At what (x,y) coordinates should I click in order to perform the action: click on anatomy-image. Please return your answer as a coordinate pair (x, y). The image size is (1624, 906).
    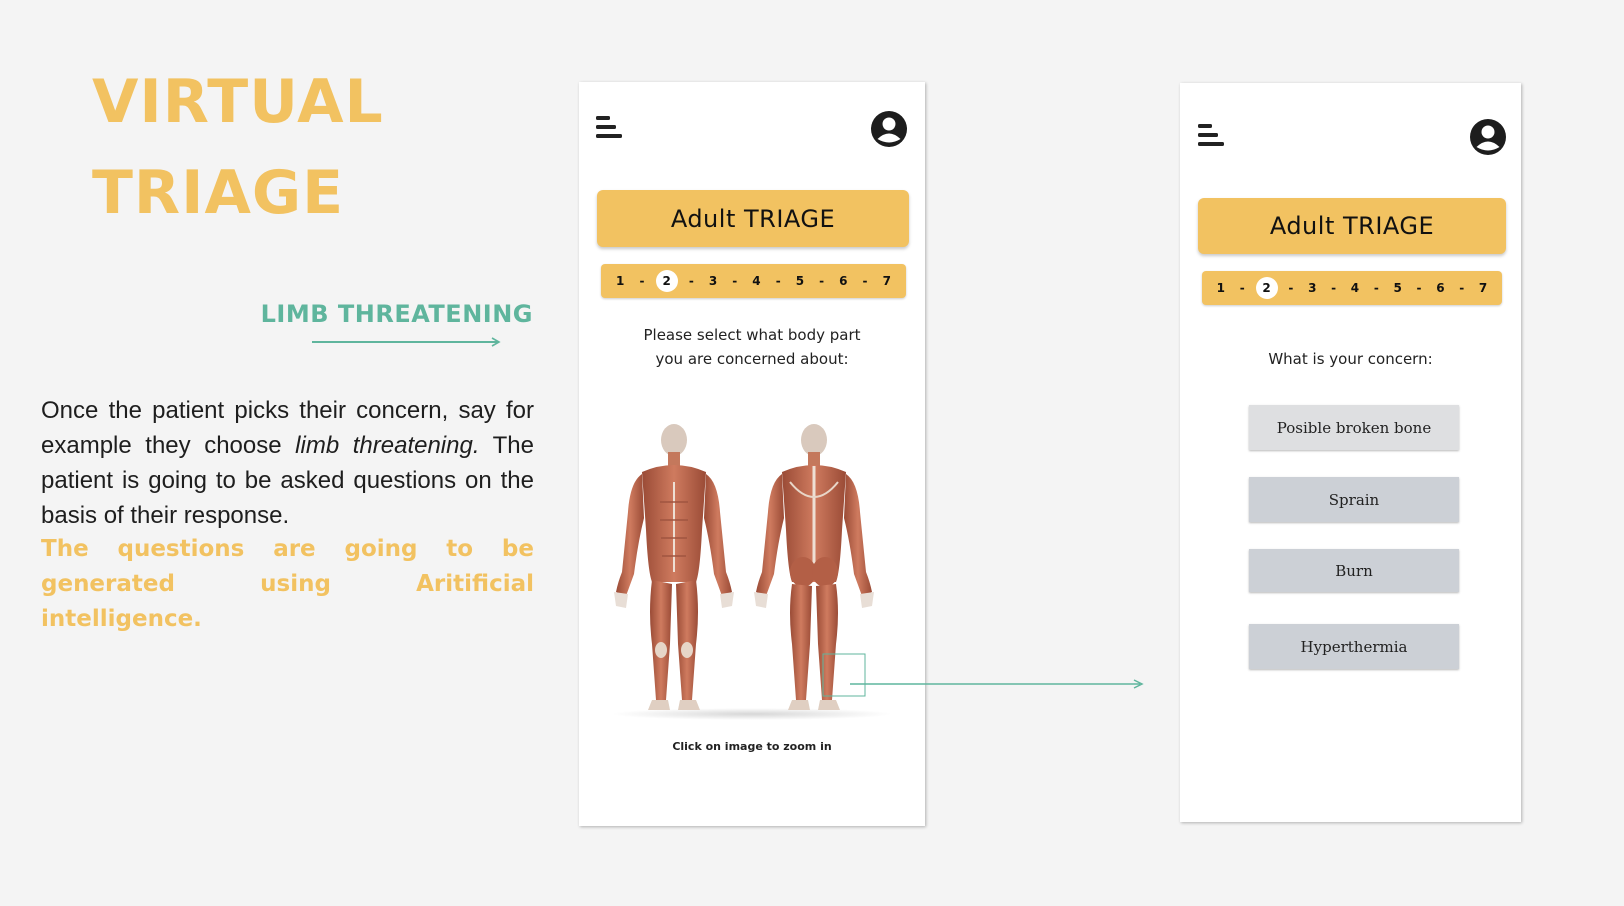
    Looking at the image, I should click on (752, 574).